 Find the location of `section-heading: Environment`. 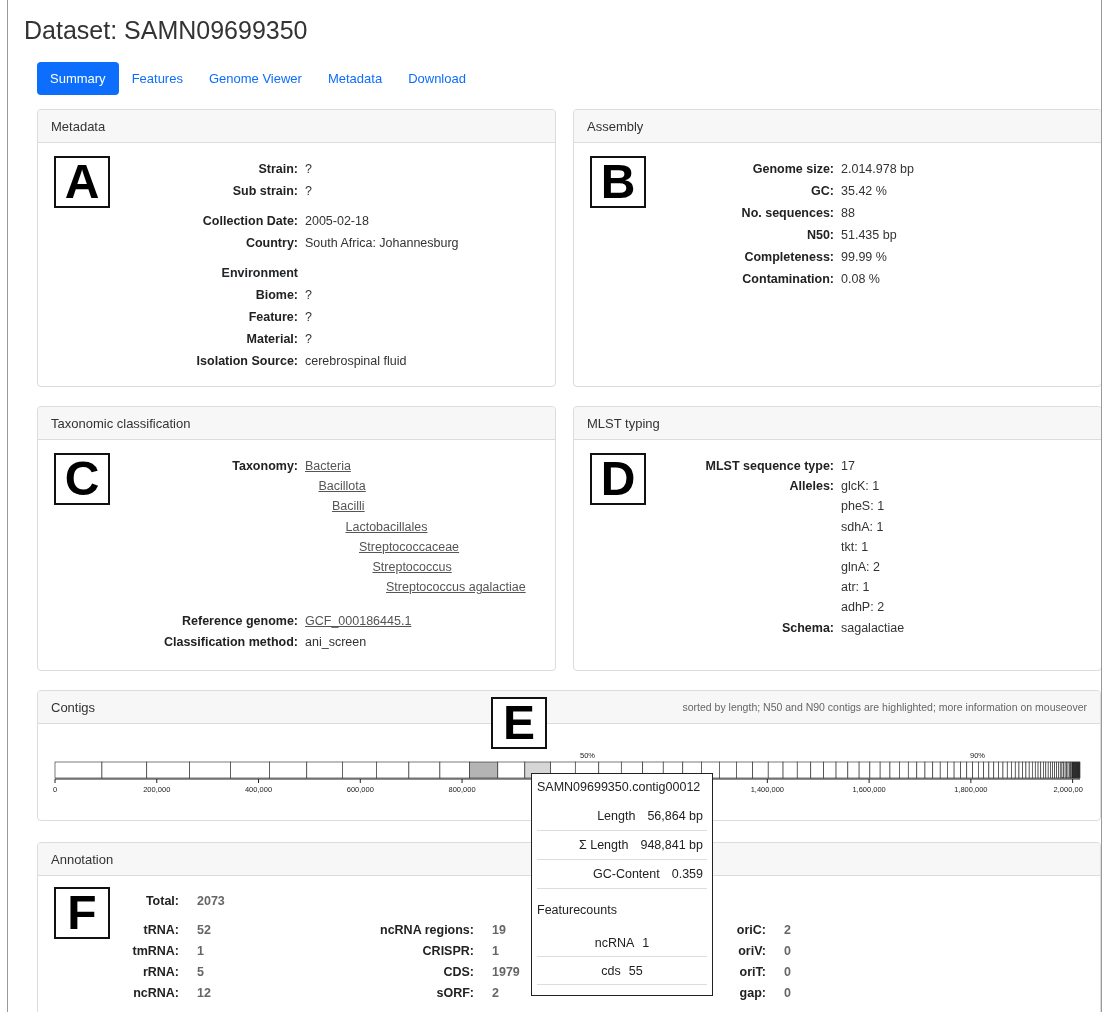

section-heading: Environment is located at coordinates (259, 273).